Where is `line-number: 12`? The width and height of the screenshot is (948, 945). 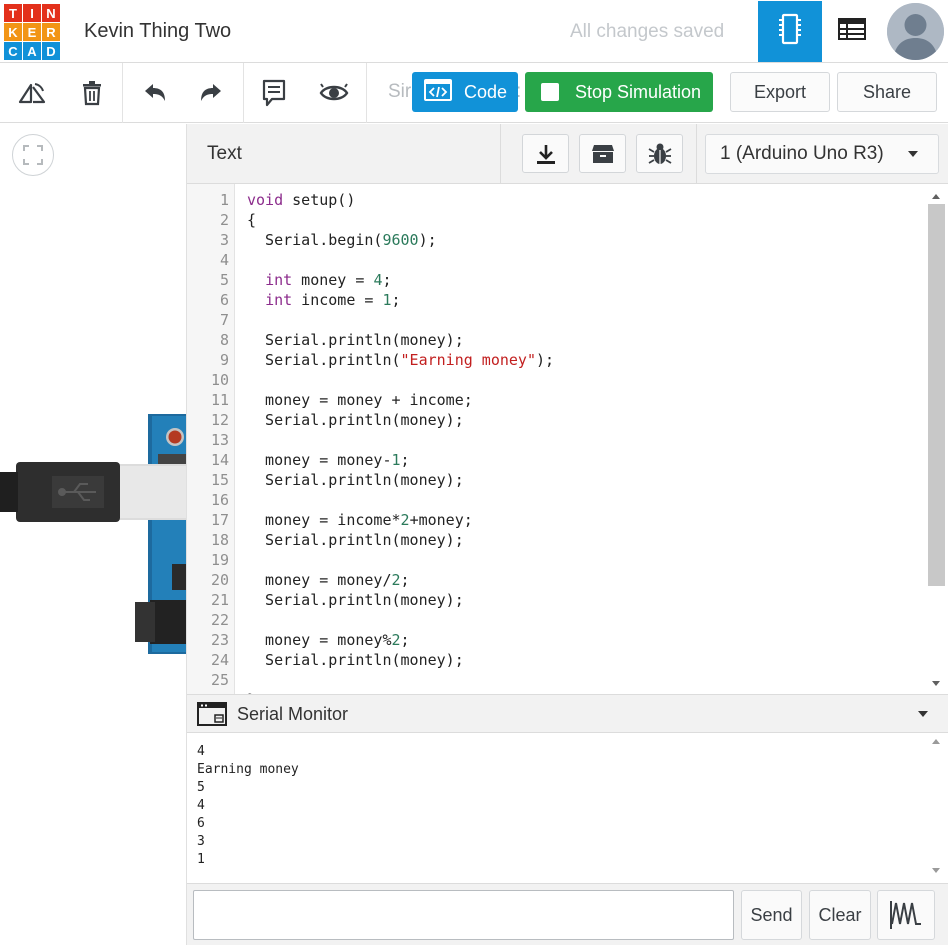
line-number: 12 is located at coordinates (219, 420).